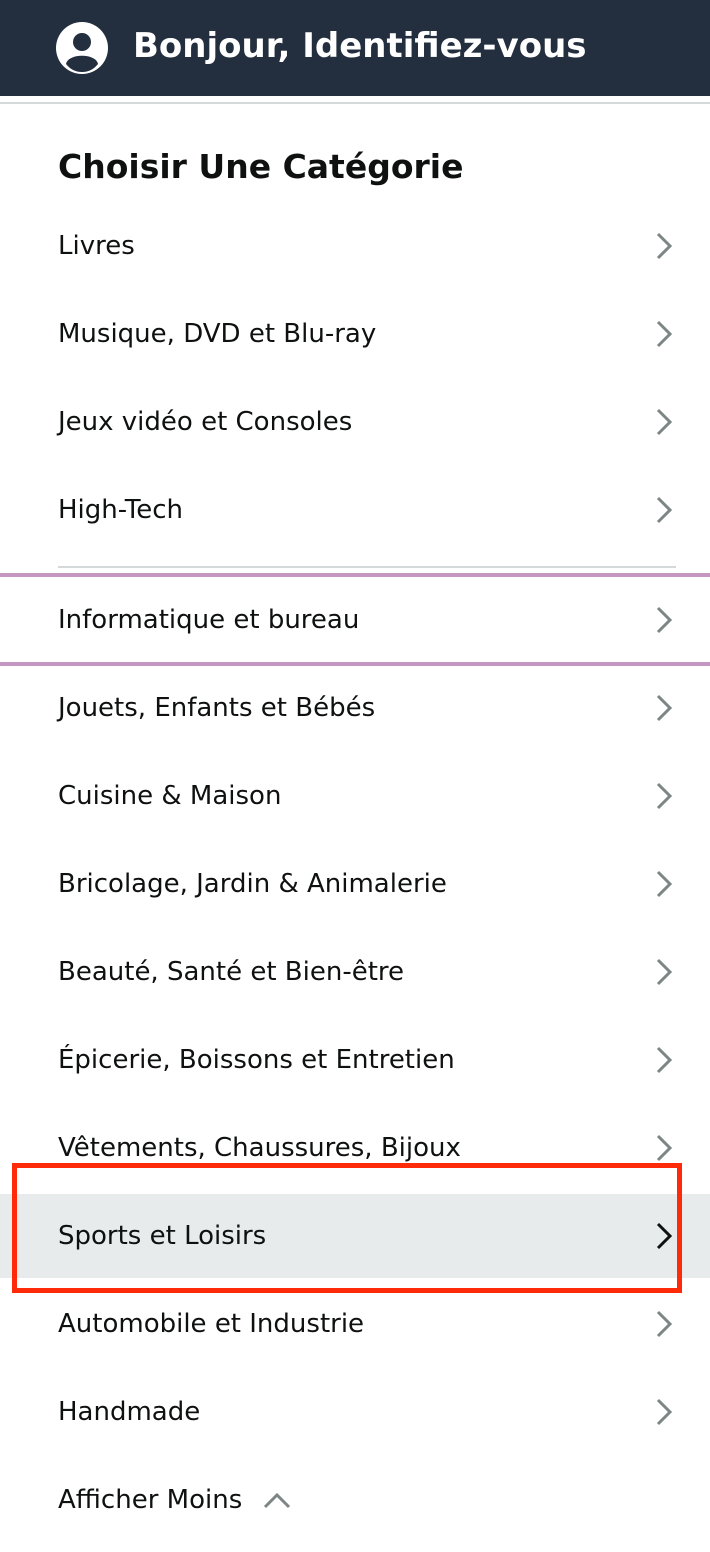 The image size is (710, 1552). What do you see at coordinates (211, 1324) in the screenshot?
I see `menu-item-label: Automobile et Industrie` at bounding box center [211, 1324].